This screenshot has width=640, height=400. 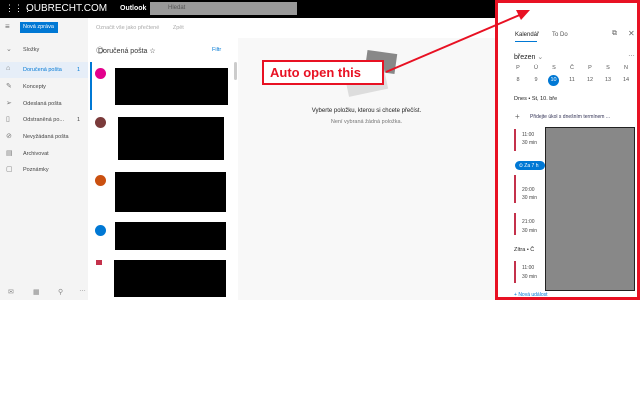 What do you see at coordinates (457, 41) in the screenshot?
I see `annotation-arrow` at bounding box center [457, 41].